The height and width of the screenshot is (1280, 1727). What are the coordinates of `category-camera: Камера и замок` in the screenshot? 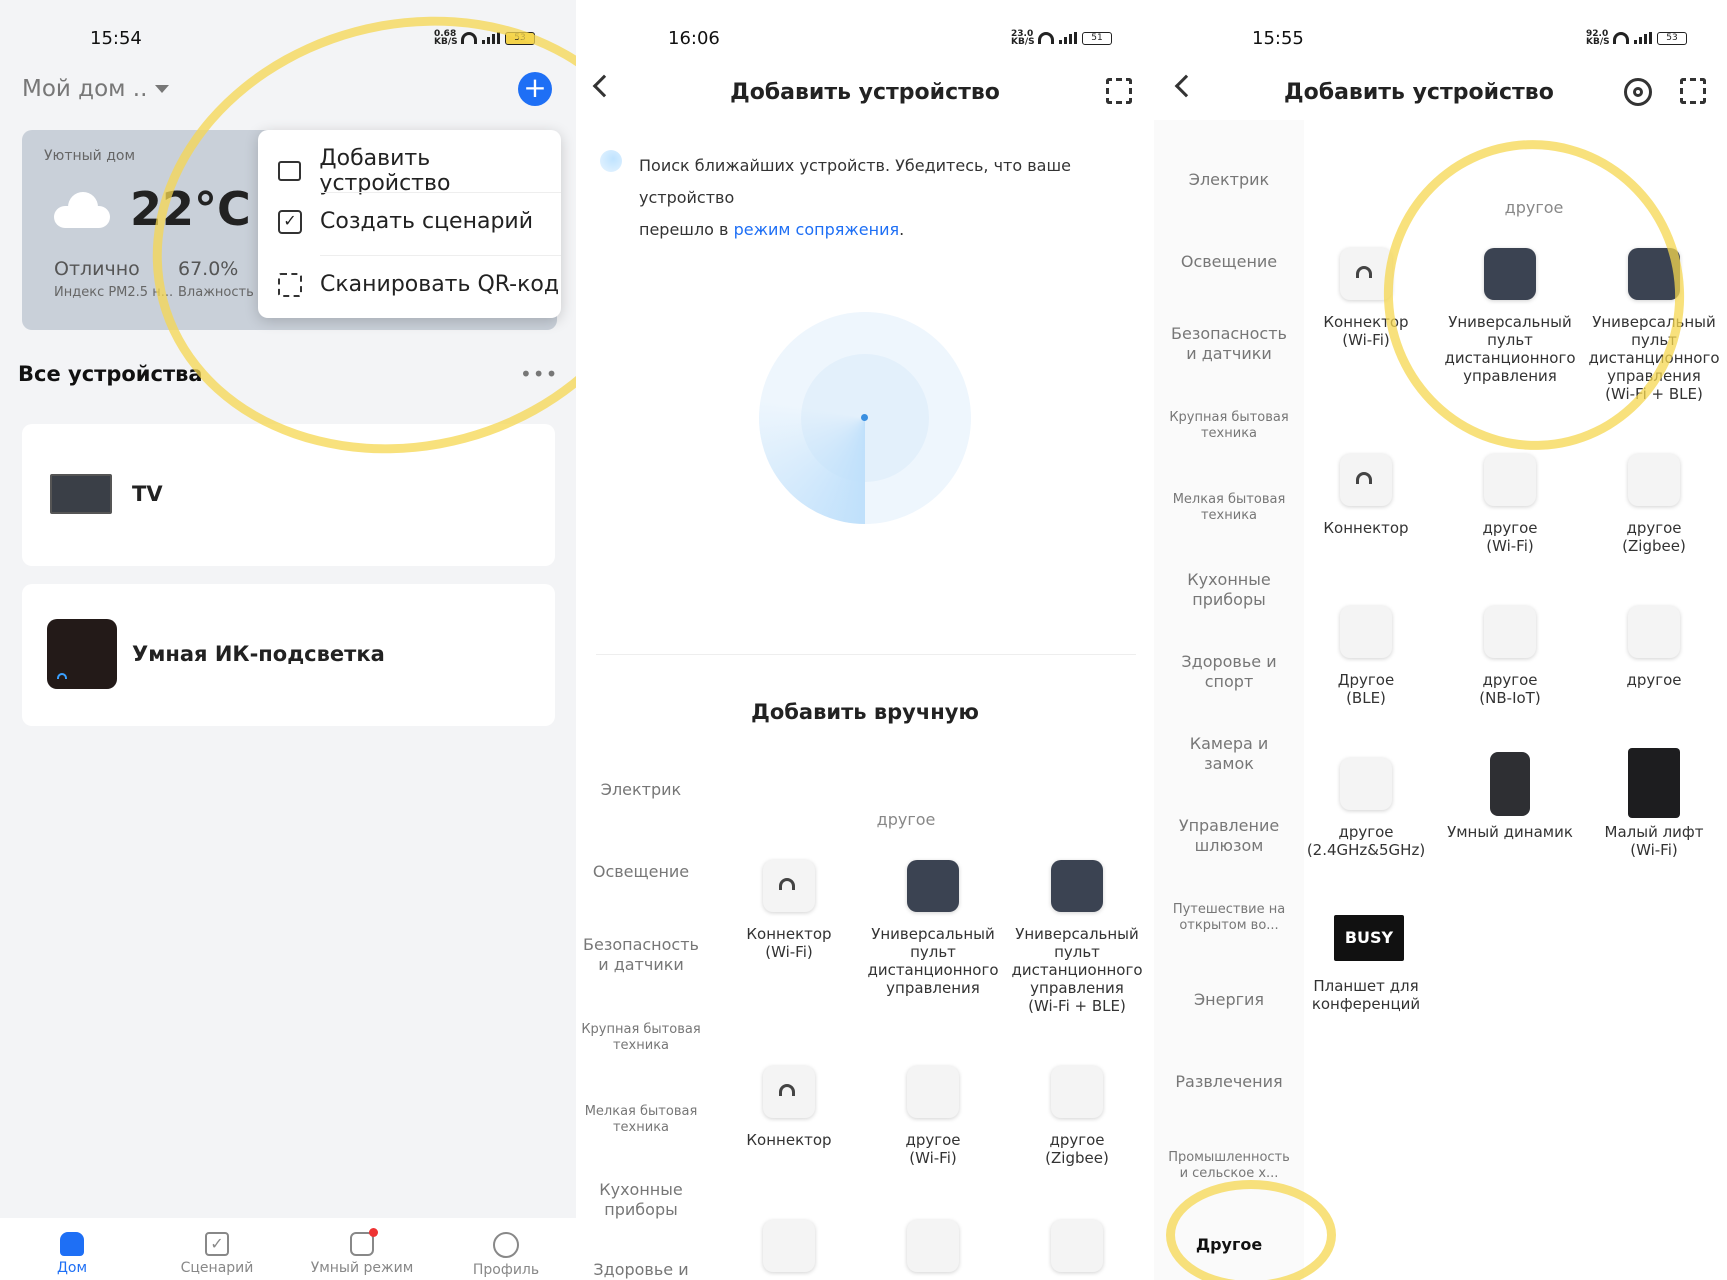 It's located at (1229, 754).